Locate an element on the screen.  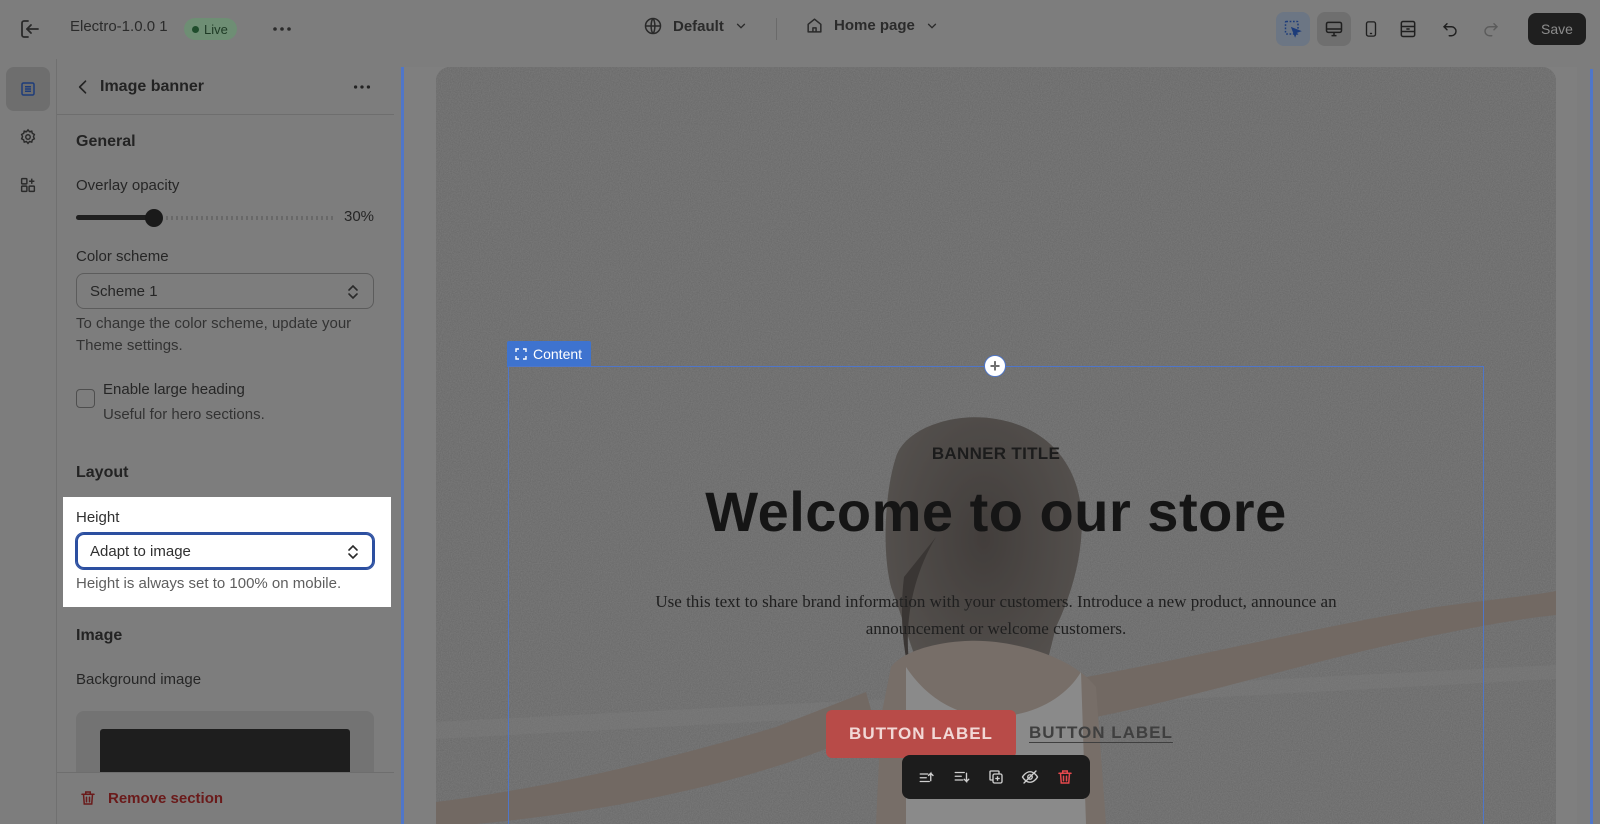
image-heading: Image is located at coordinates (99, 635).